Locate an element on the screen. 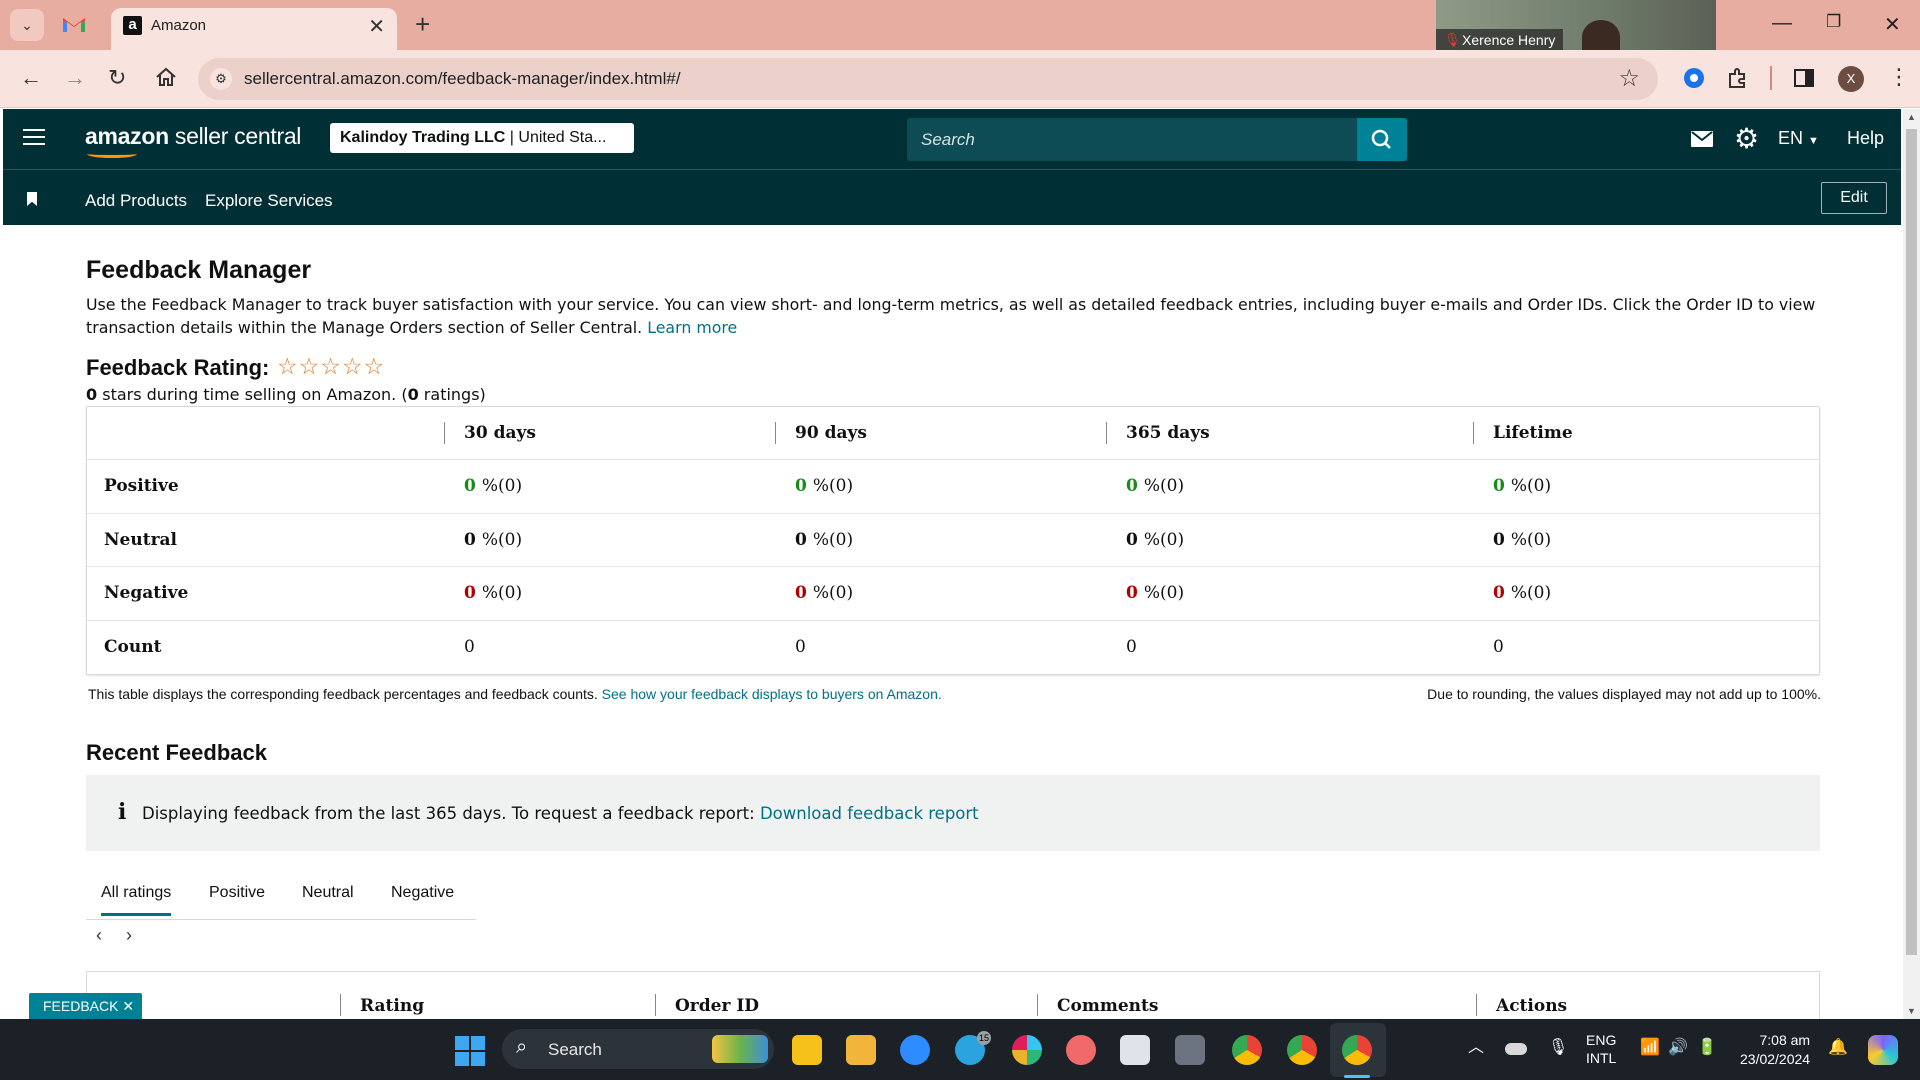  row-label: Count is located at coordinates (133, 647).